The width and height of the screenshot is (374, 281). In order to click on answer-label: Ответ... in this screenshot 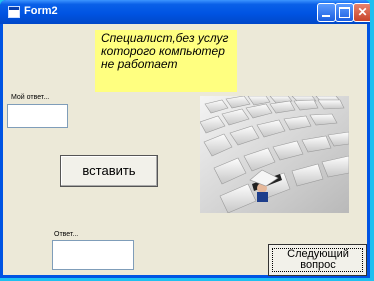, I will do `click(66, 234)`.